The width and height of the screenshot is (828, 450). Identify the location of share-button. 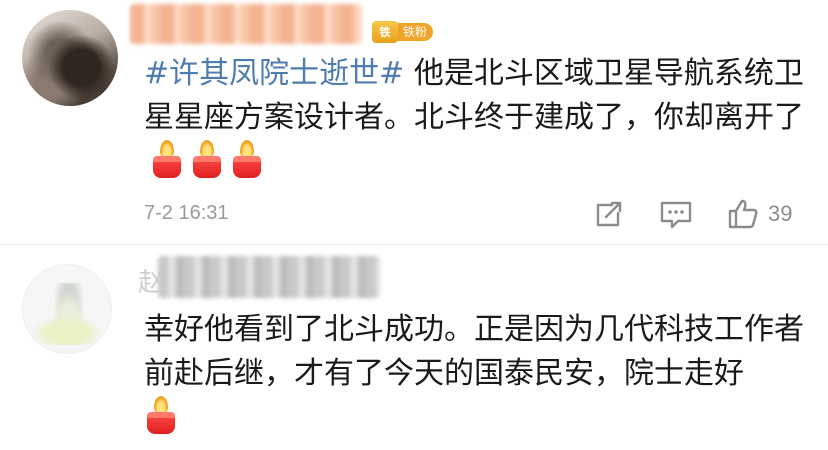
(609, 214).